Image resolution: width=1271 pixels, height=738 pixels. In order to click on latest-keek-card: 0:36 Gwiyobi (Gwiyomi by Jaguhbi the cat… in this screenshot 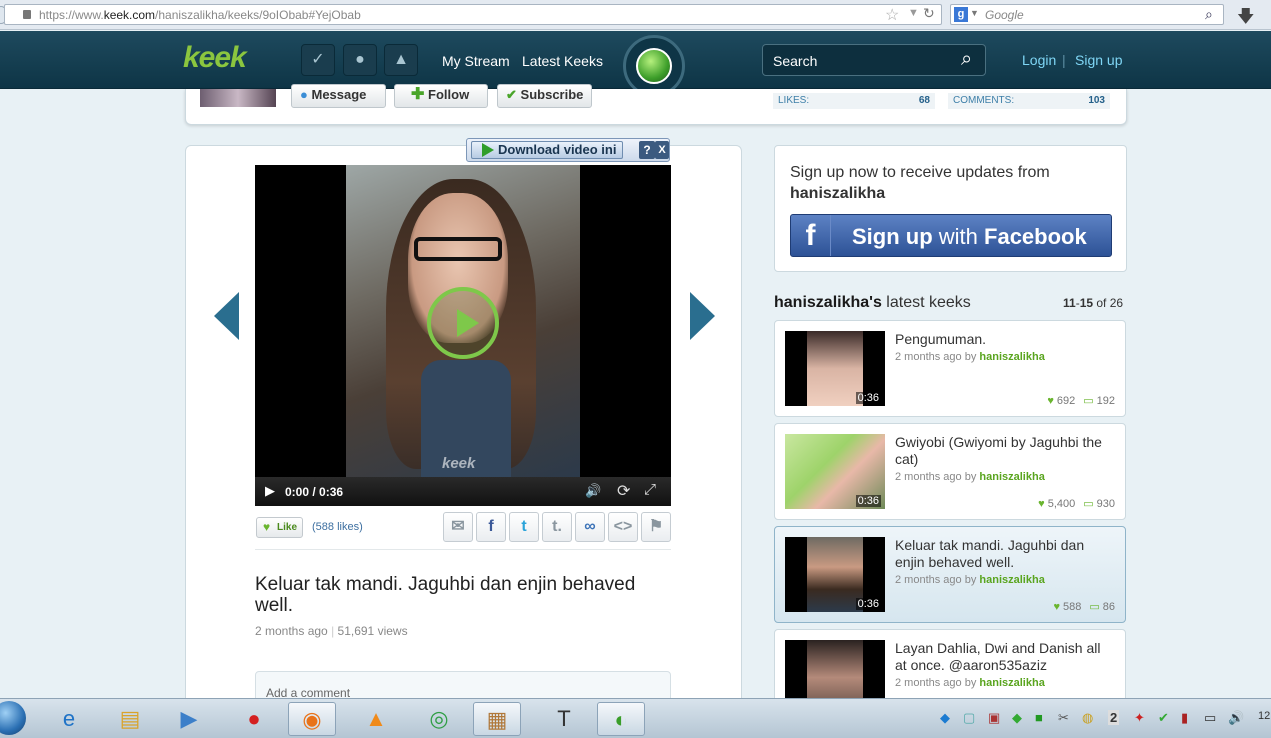, I will do `click(950, 471)`.